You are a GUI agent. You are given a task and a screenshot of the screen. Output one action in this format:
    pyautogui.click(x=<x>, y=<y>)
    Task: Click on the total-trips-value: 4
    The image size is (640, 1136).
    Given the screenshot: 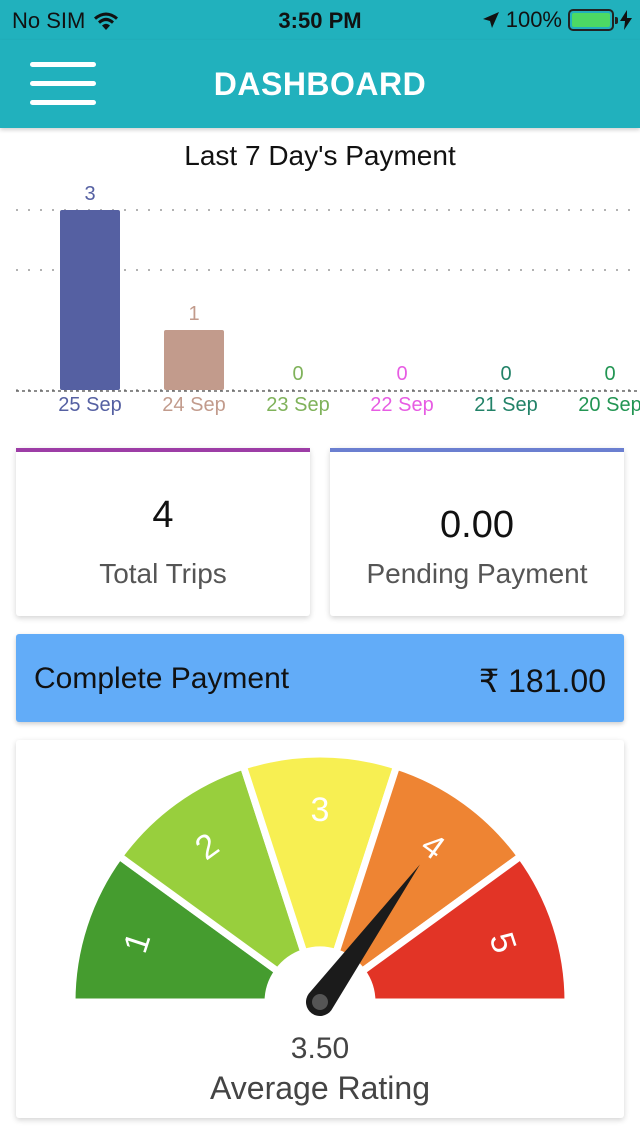 What is the action you would take?
    pyautogui.click(x=163, y=515)
    